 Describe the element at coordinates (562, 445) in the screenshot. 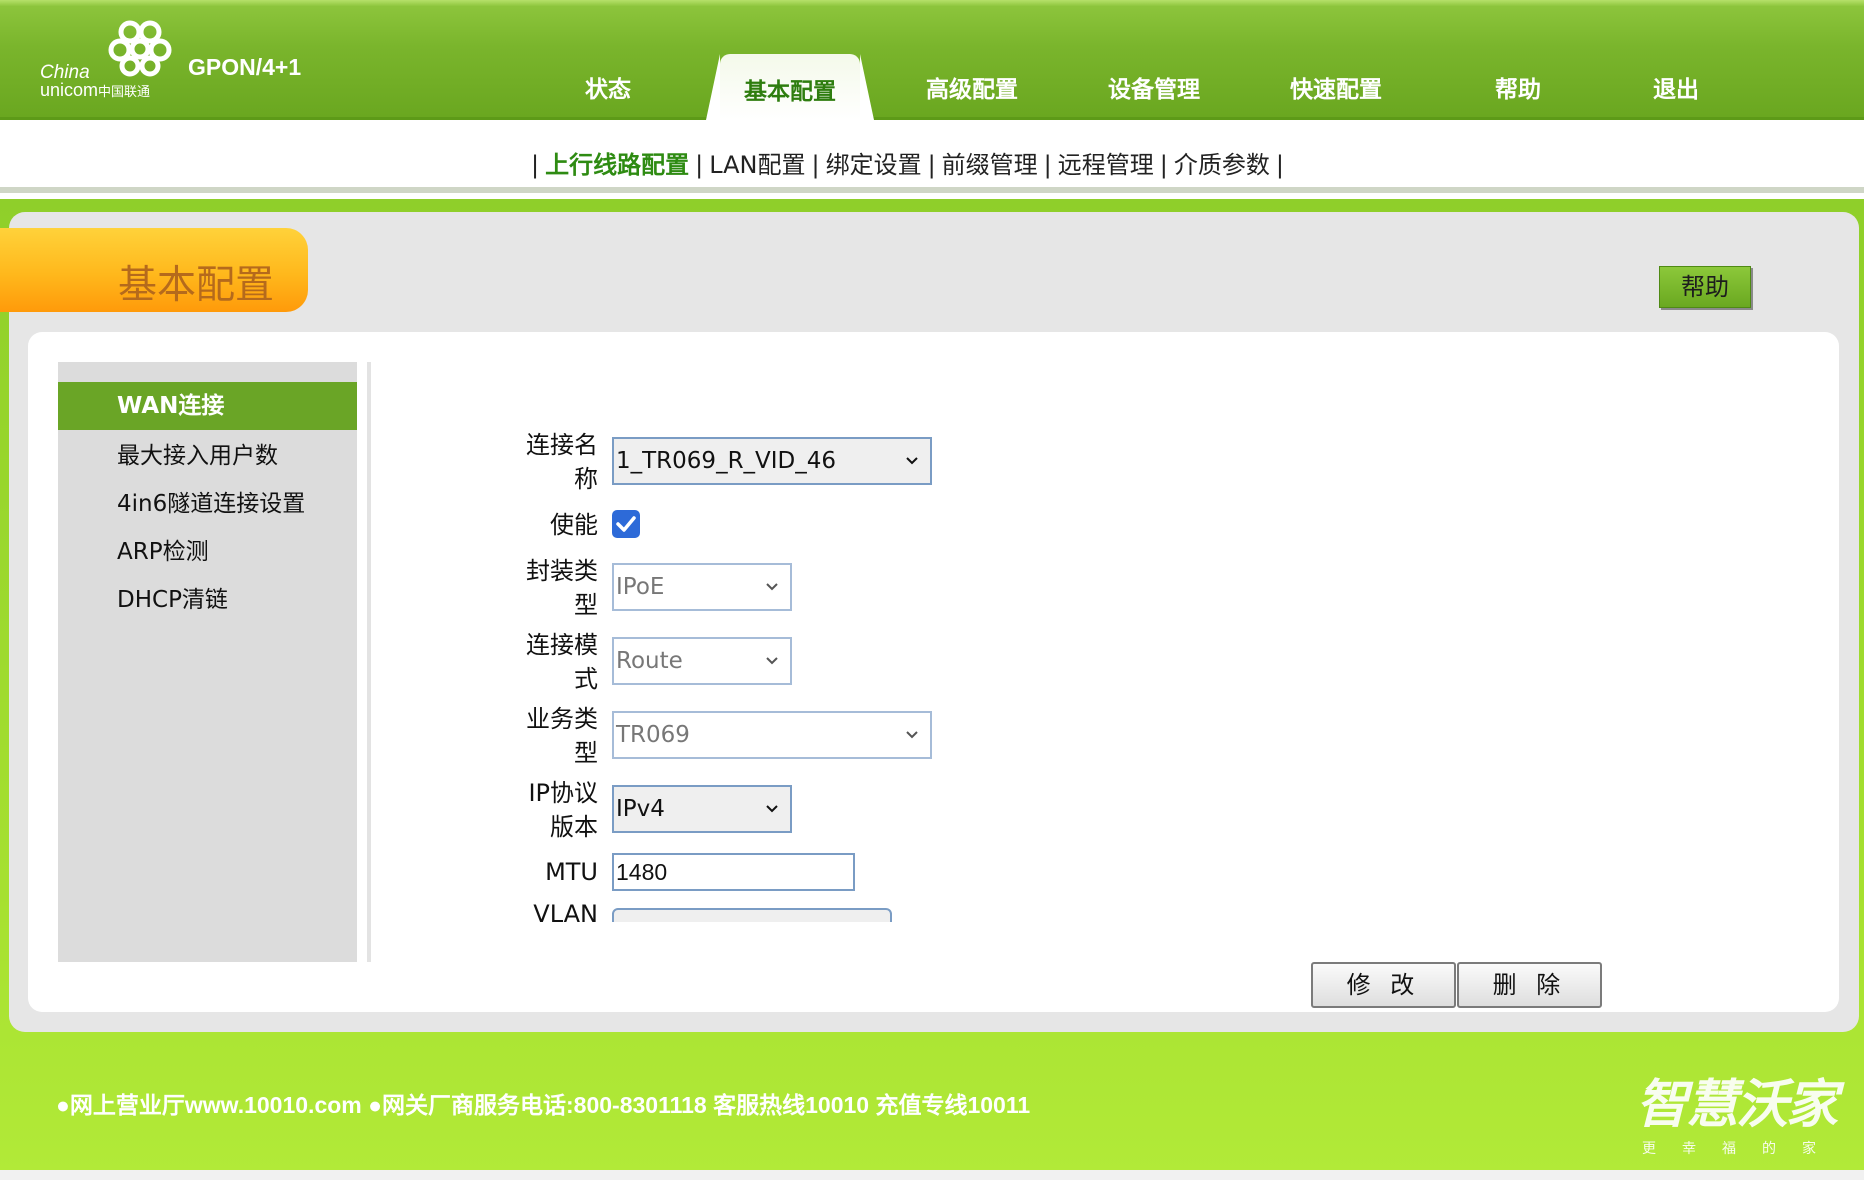

I see `connection-name-label-line1: 连接名` at that location.